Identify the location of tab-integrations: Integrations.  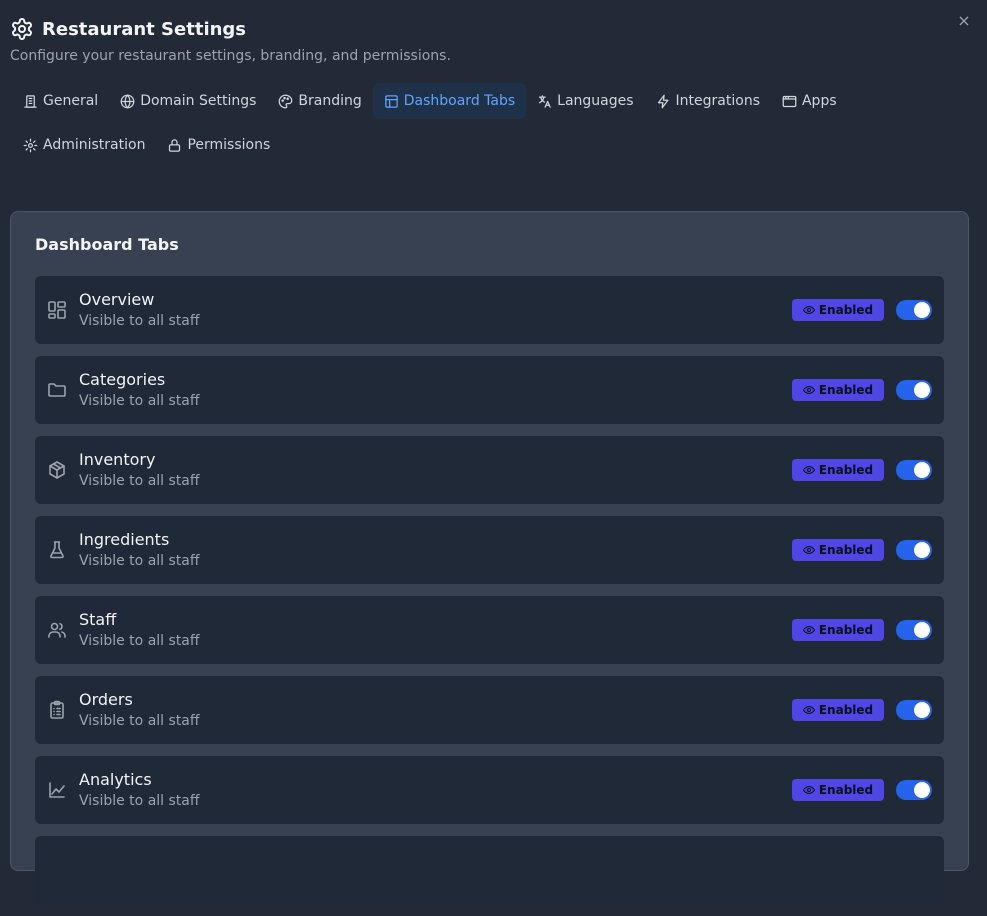
(708, 101).